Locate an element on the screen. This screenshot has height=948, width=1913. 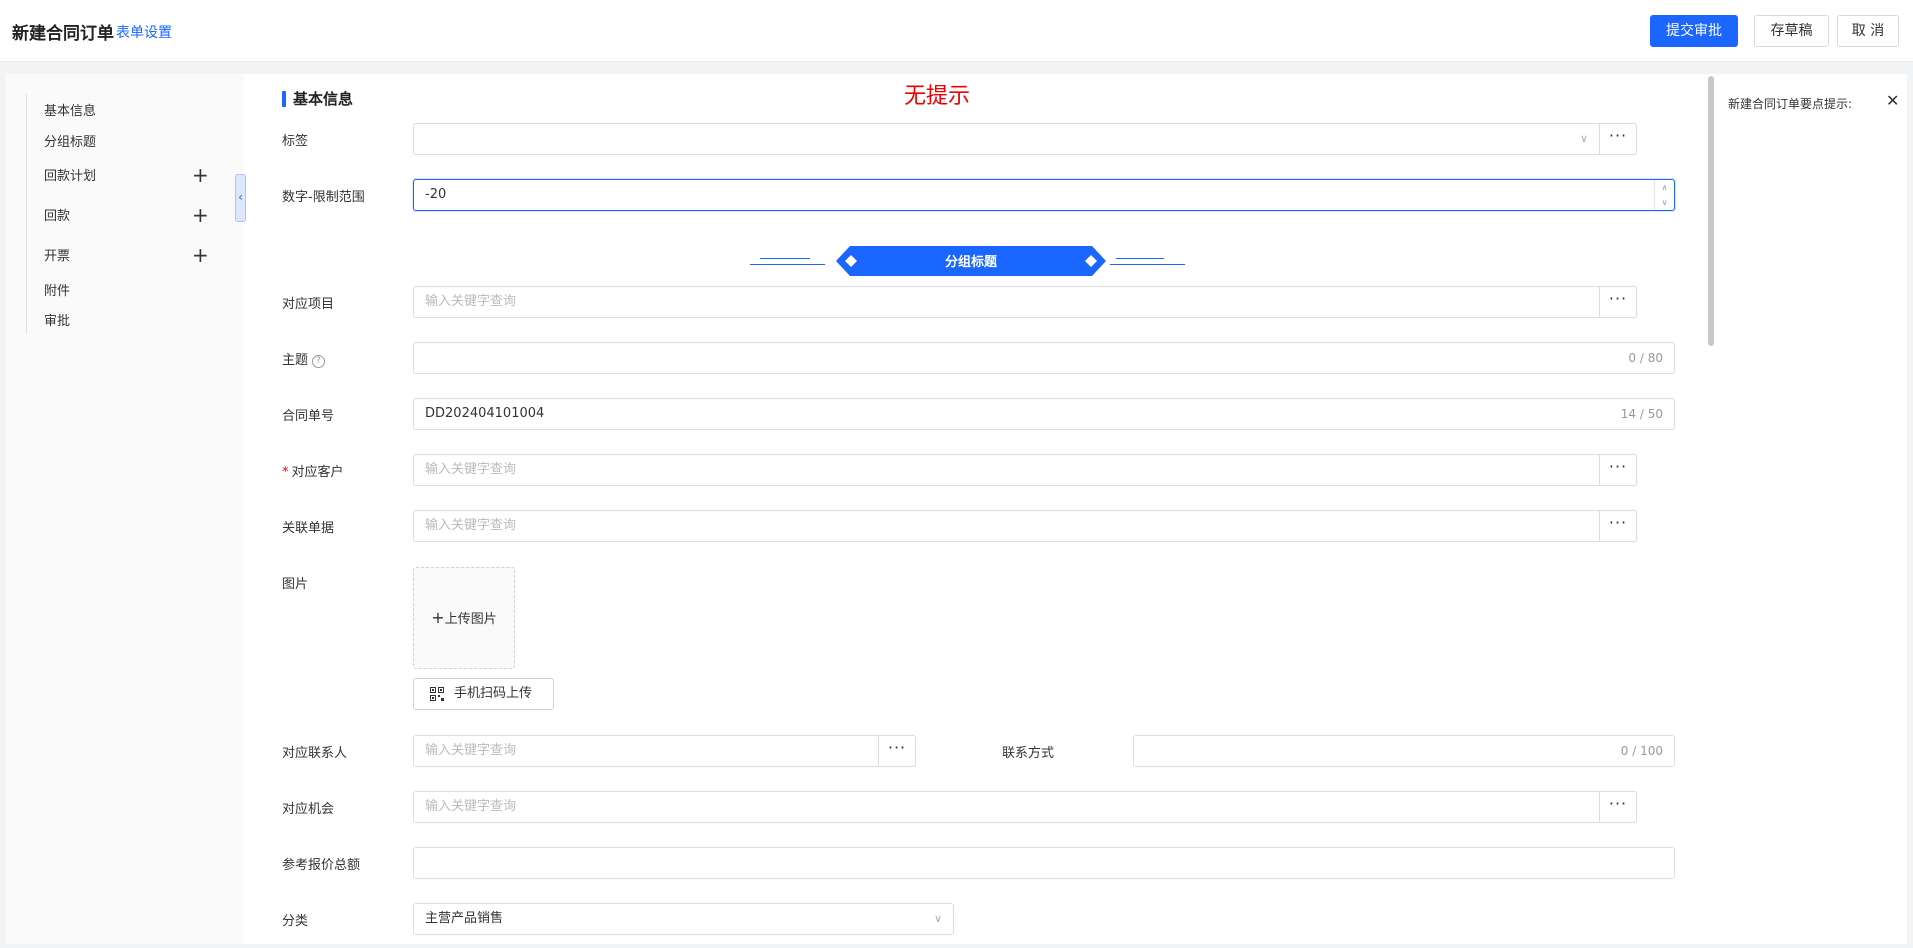
customer-label: * 对应客户 is located at coordinates (313, 470).